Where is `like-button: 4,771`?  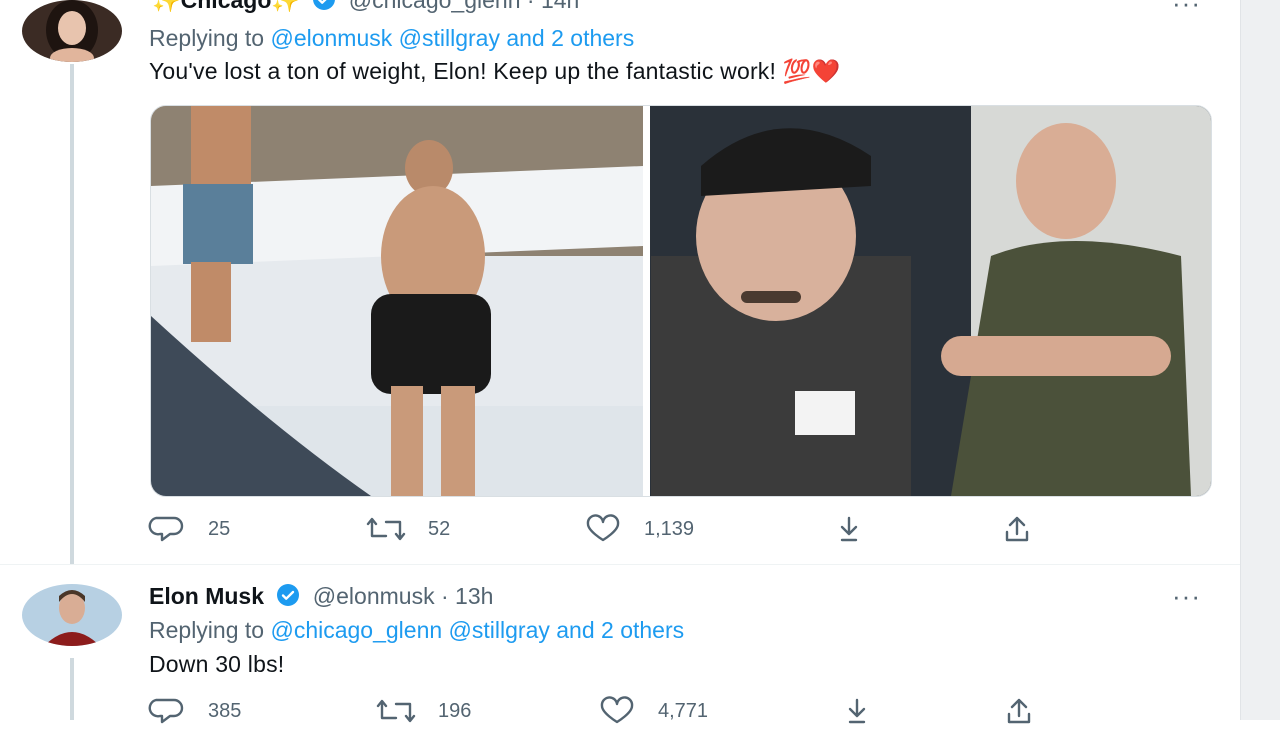
like-button: 4,771 is located at coordinates (653, 711).